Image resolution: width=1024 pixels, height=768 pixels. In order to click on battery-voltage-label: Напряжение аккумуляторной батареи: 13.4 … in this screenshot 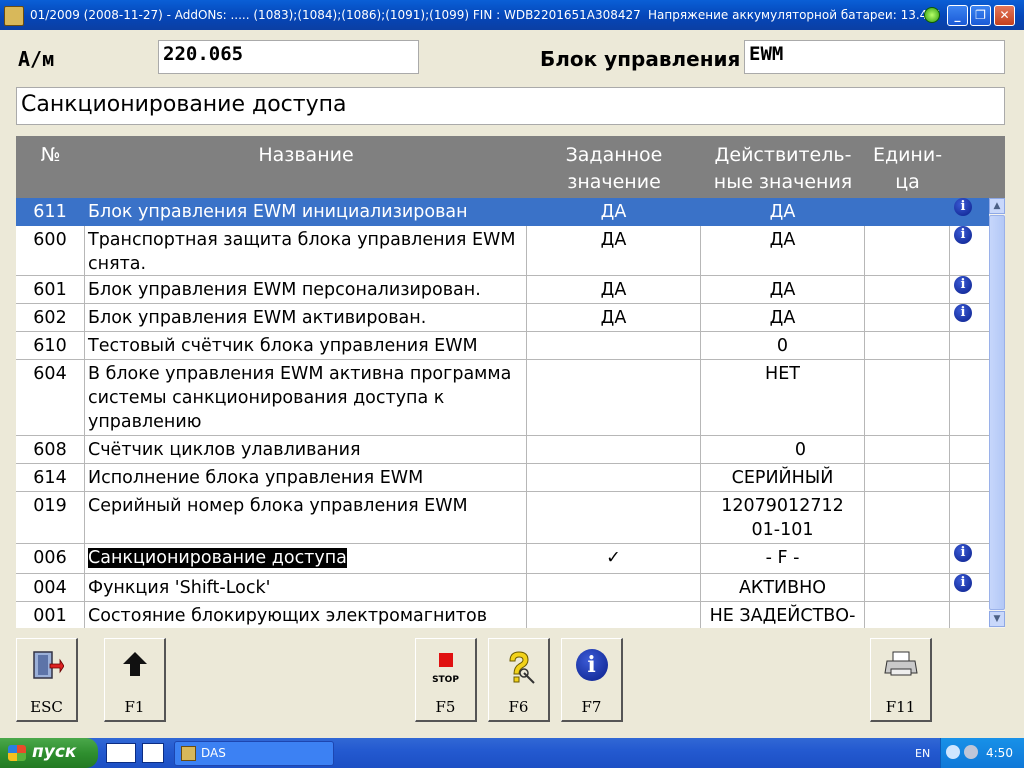, I will do `click(794, 15)`.